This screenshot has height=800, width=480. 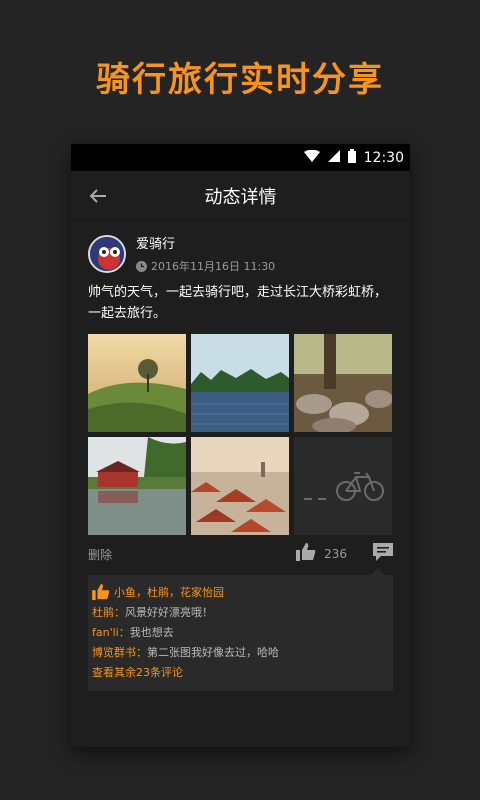 What do you see at coordinates (240, 633) in the screenshot?
I see `comment-item: fan'li：我也想去` at bounding box center [240, 633].